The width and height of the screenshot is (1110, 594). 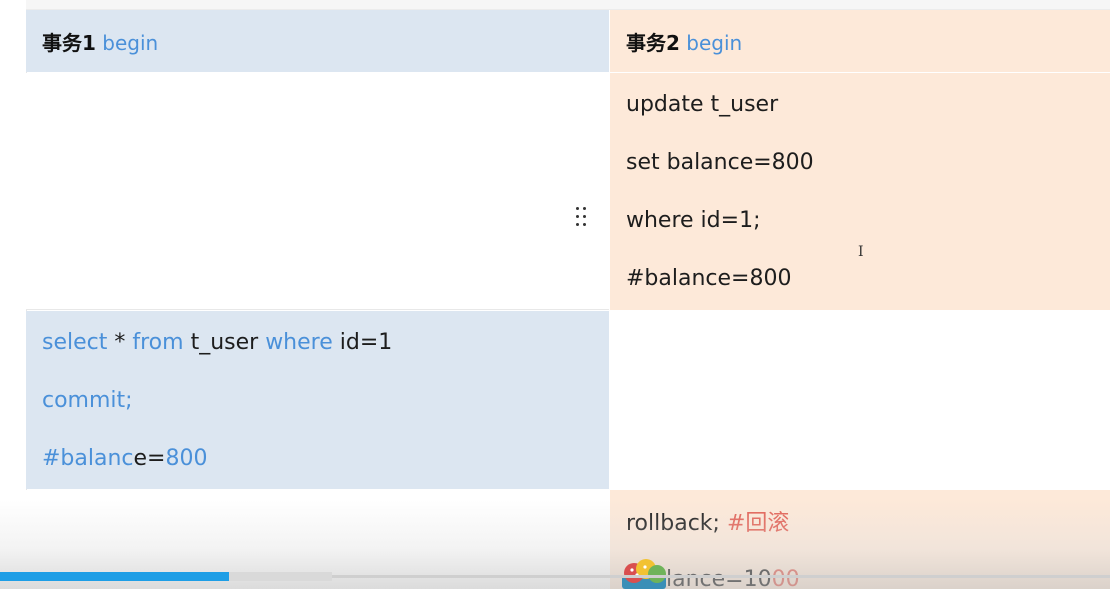 What do you see at coordinates (684, 43) in the screenshot?
I see `header-tx2: 事务2 begin` at bounding box center [684, 43].